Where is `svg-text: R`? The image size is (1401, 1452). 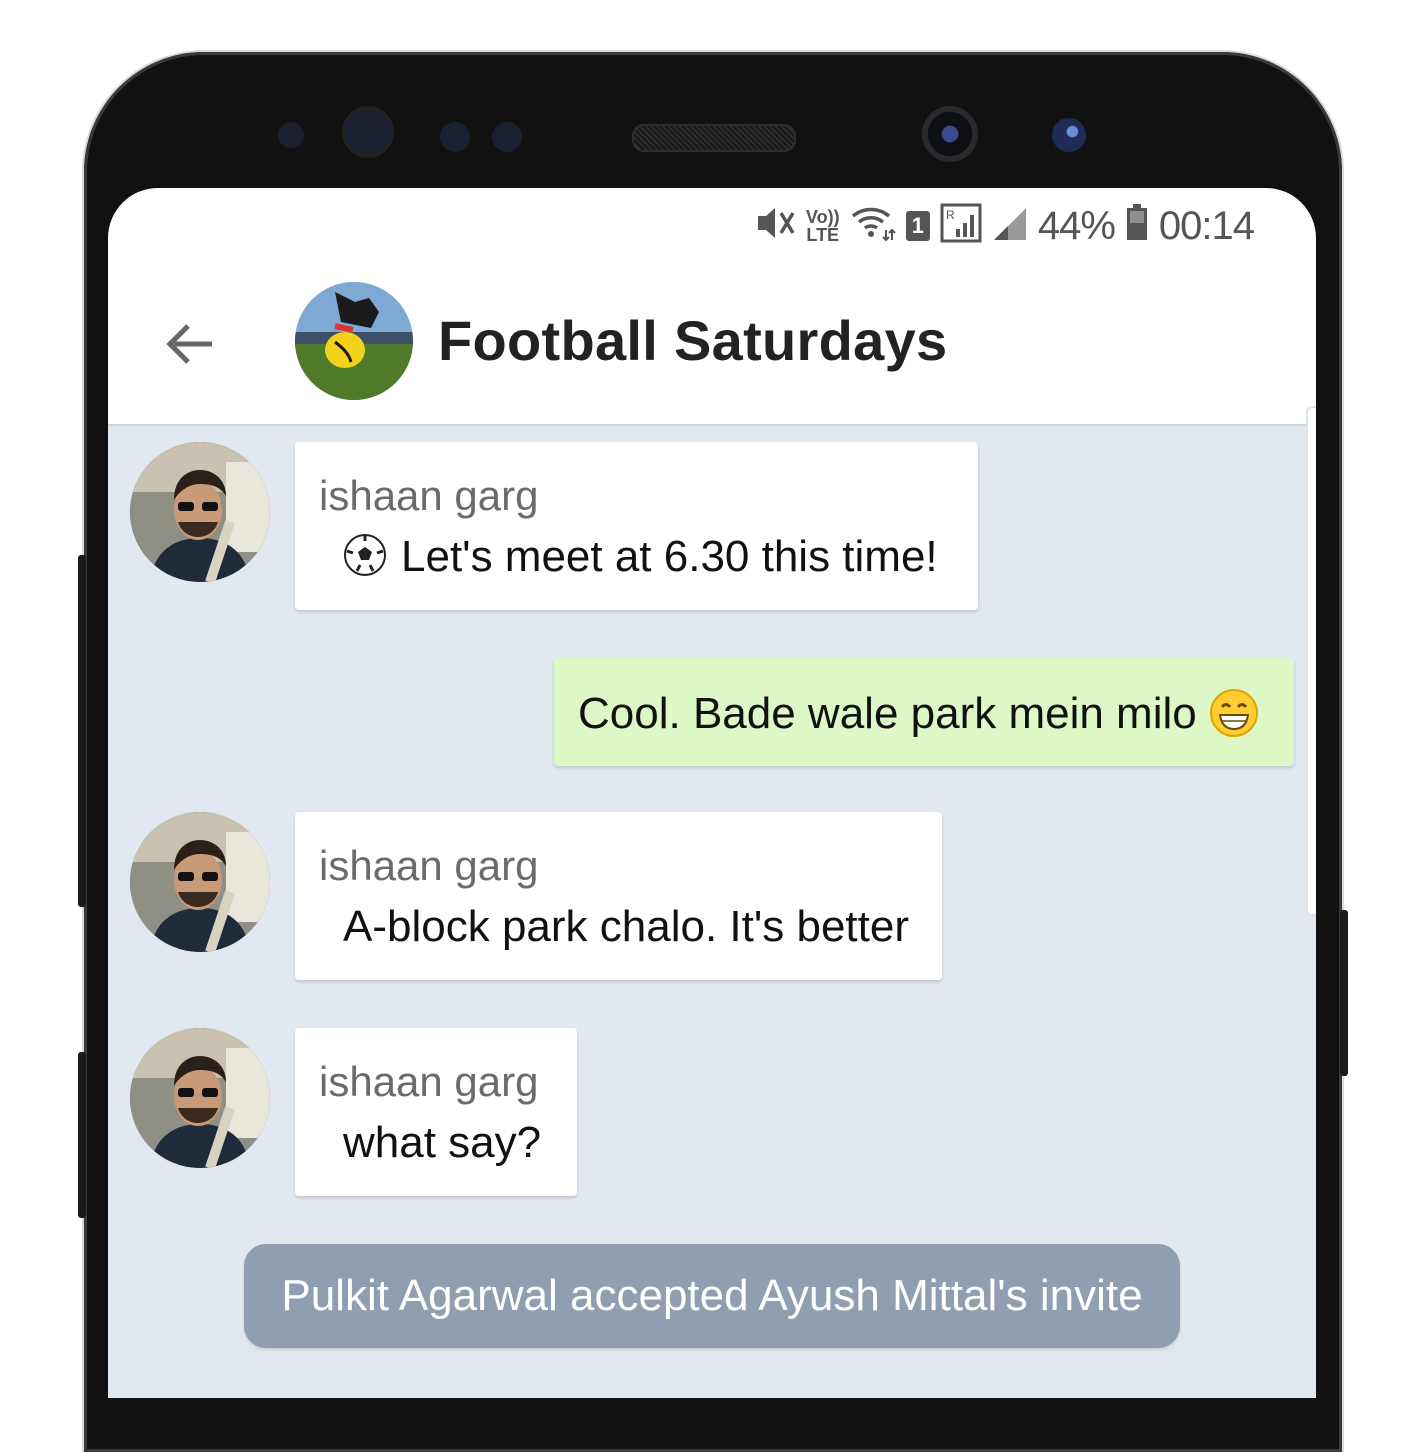
svg-text: R is located at coordinates (950, 215).